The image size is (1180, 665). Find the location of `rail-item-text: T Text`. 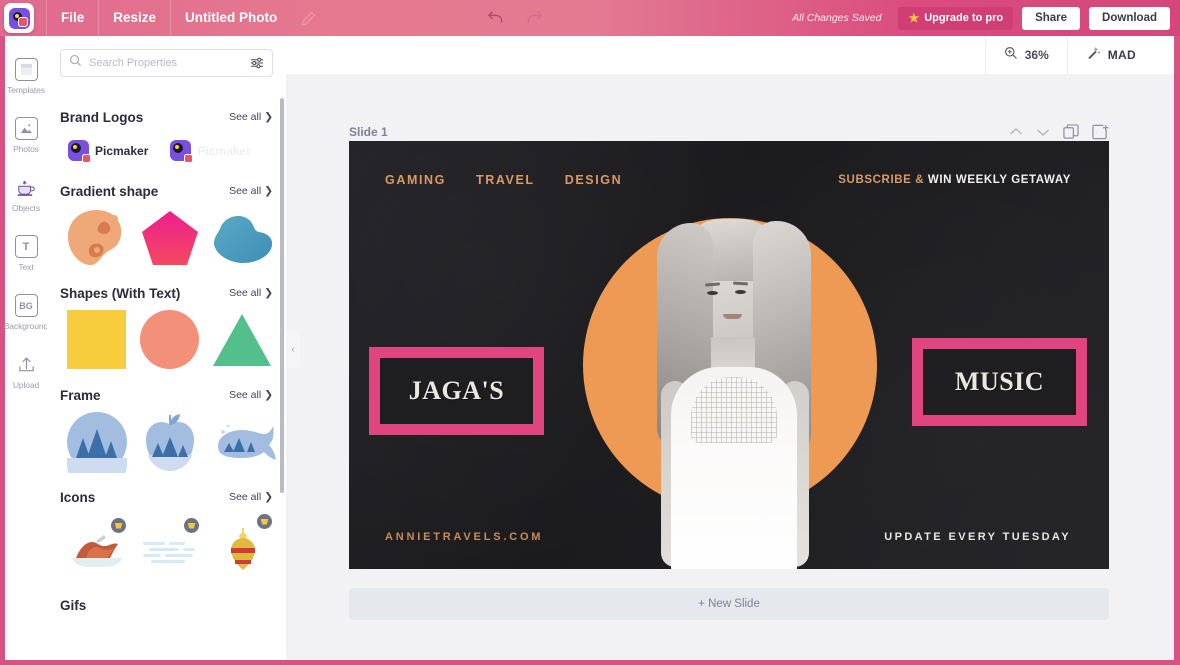

rail-item-text: T Text is located at coordinates (26, 253).